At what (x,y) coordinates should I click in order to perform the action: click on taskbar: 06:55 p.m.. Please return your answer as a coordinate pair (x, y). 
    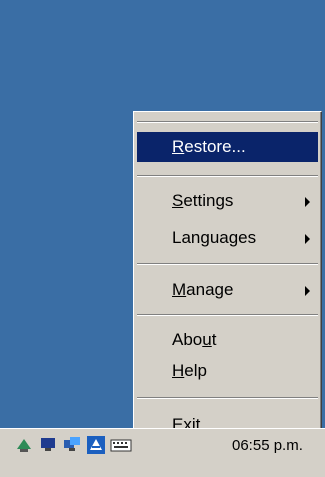
    Looking at the image, I should click on (162, 452).